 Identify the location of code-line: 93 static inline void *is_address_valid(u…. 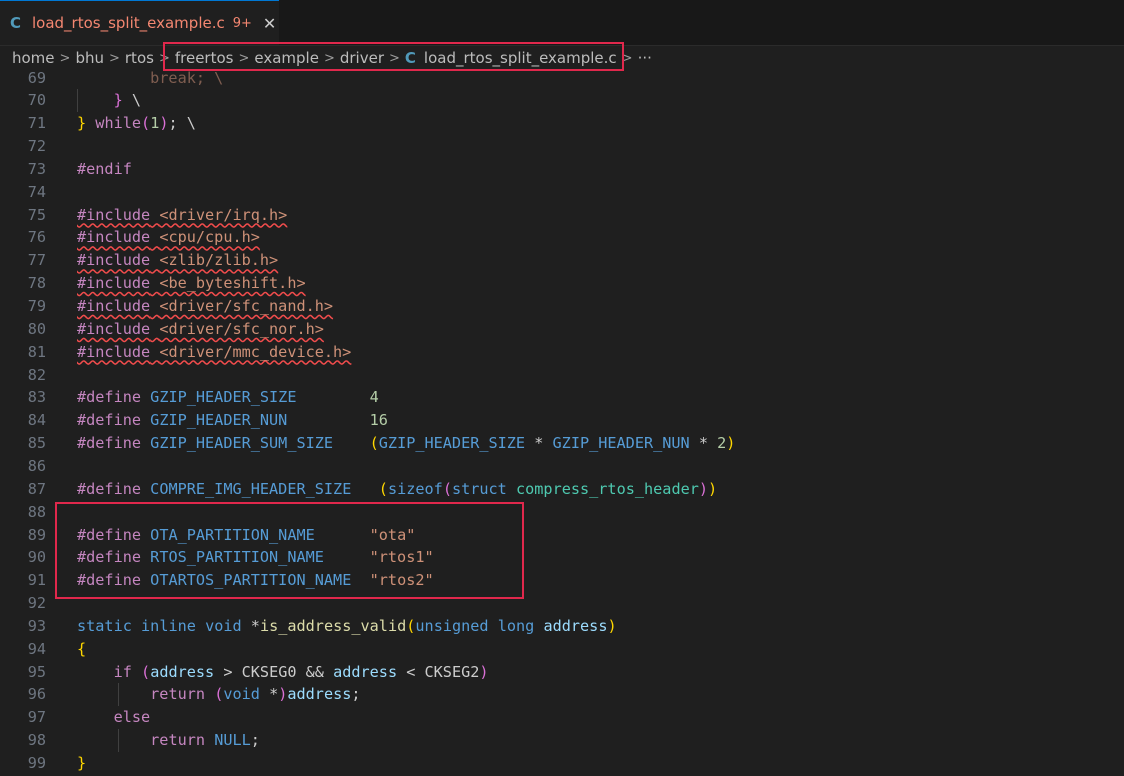
(562, 626).